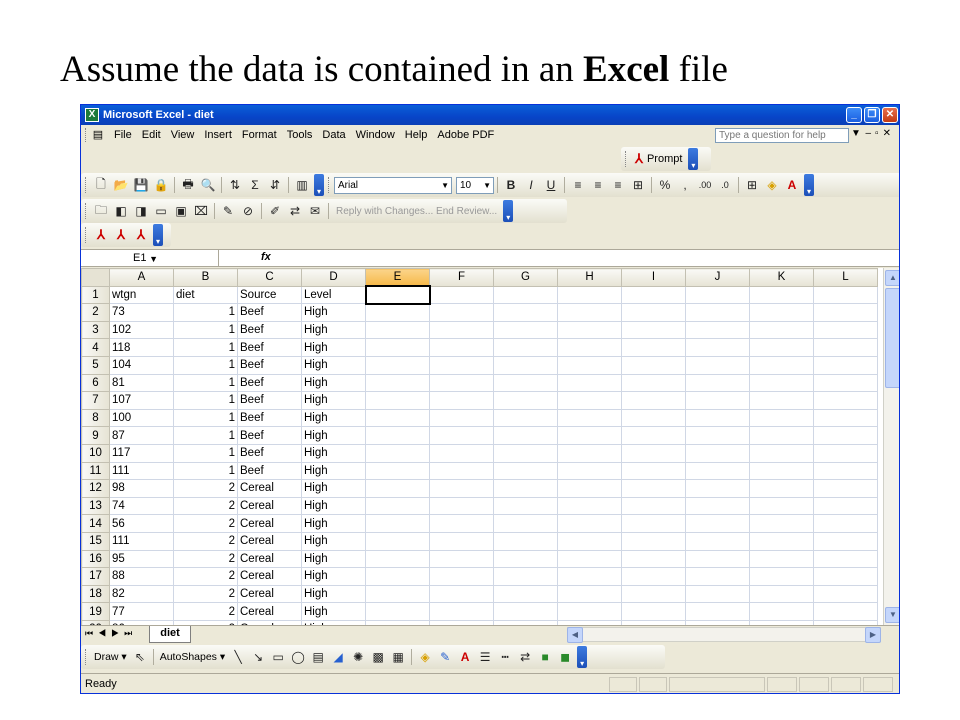 The width and height of the screenshot is (960, 720). Describe the element at coordinates (717, 506) in the screenshot. I see `cell-j13` at that location.